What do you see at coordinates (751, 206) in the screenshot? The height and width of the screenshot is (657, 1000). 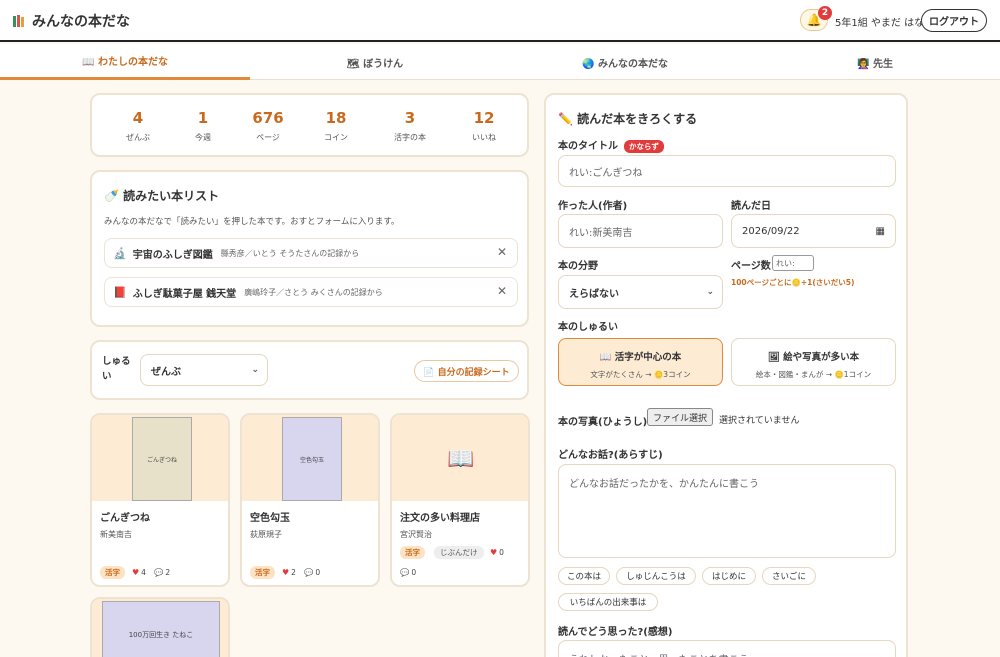 I see `read-date-label: 読んだ日` at bounding box center [751, 206].